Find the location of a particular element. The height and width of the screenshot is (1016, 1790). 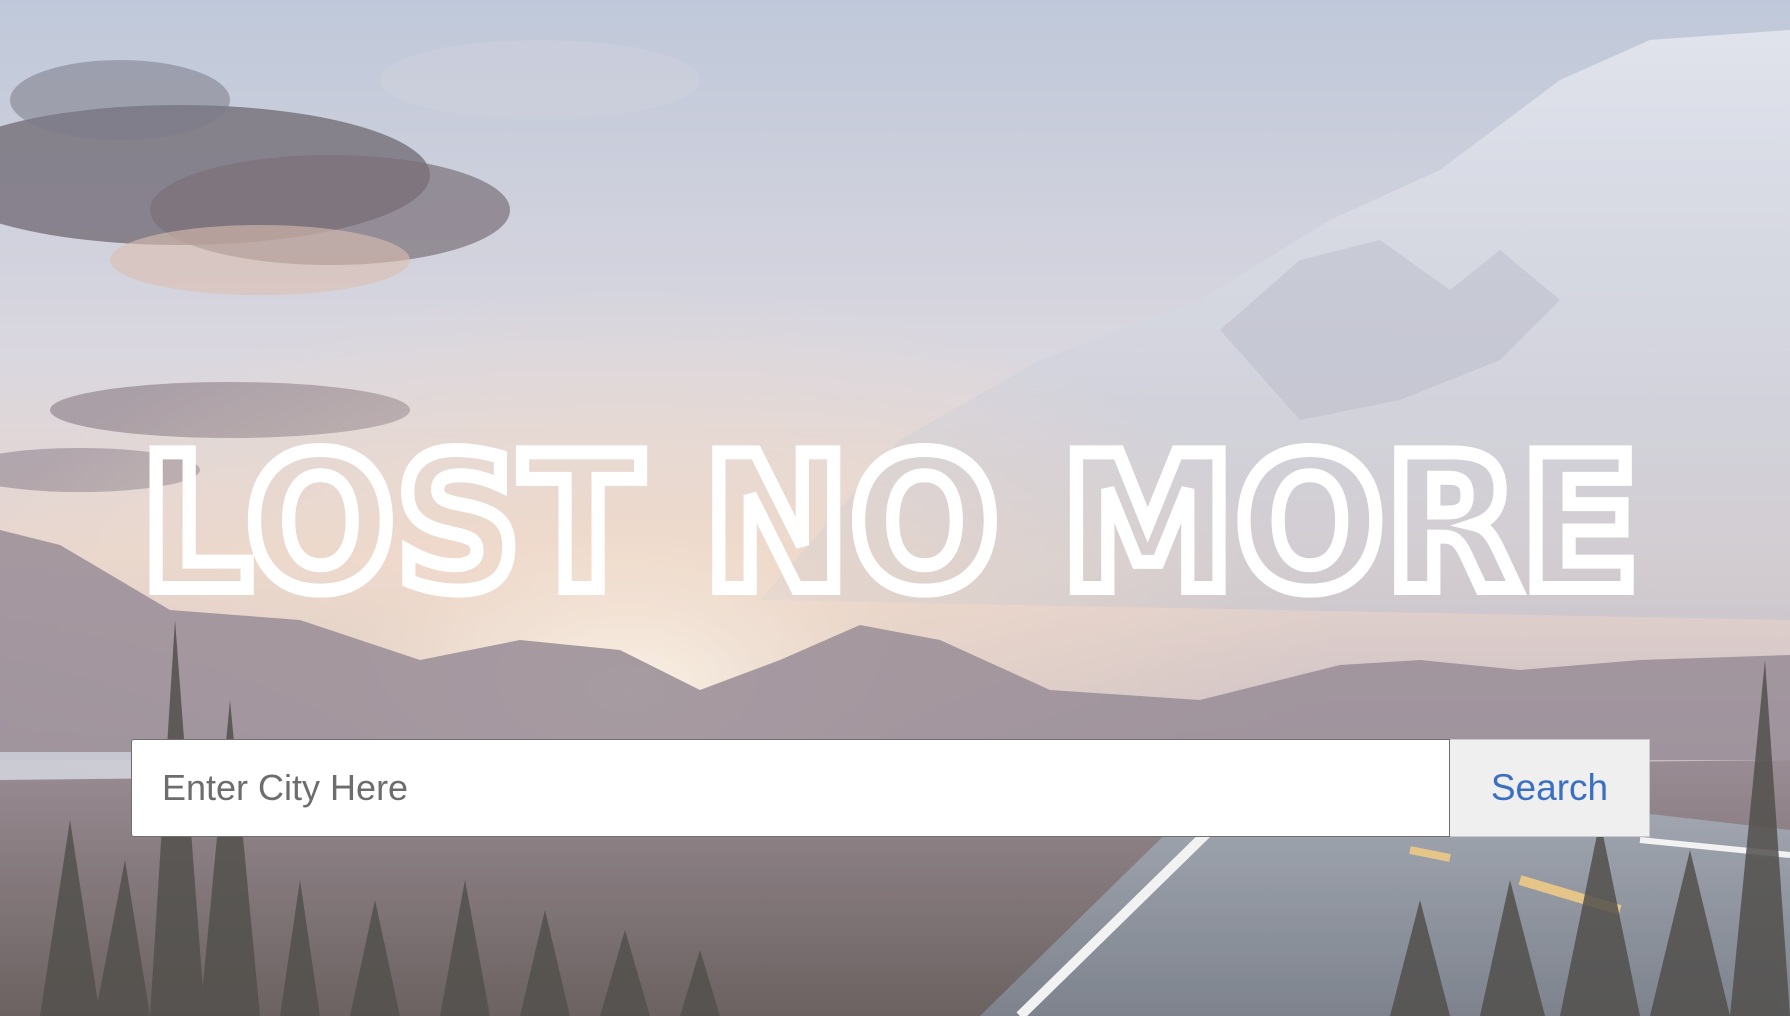

city-search-form: Search is located at coordinates (890, 788).